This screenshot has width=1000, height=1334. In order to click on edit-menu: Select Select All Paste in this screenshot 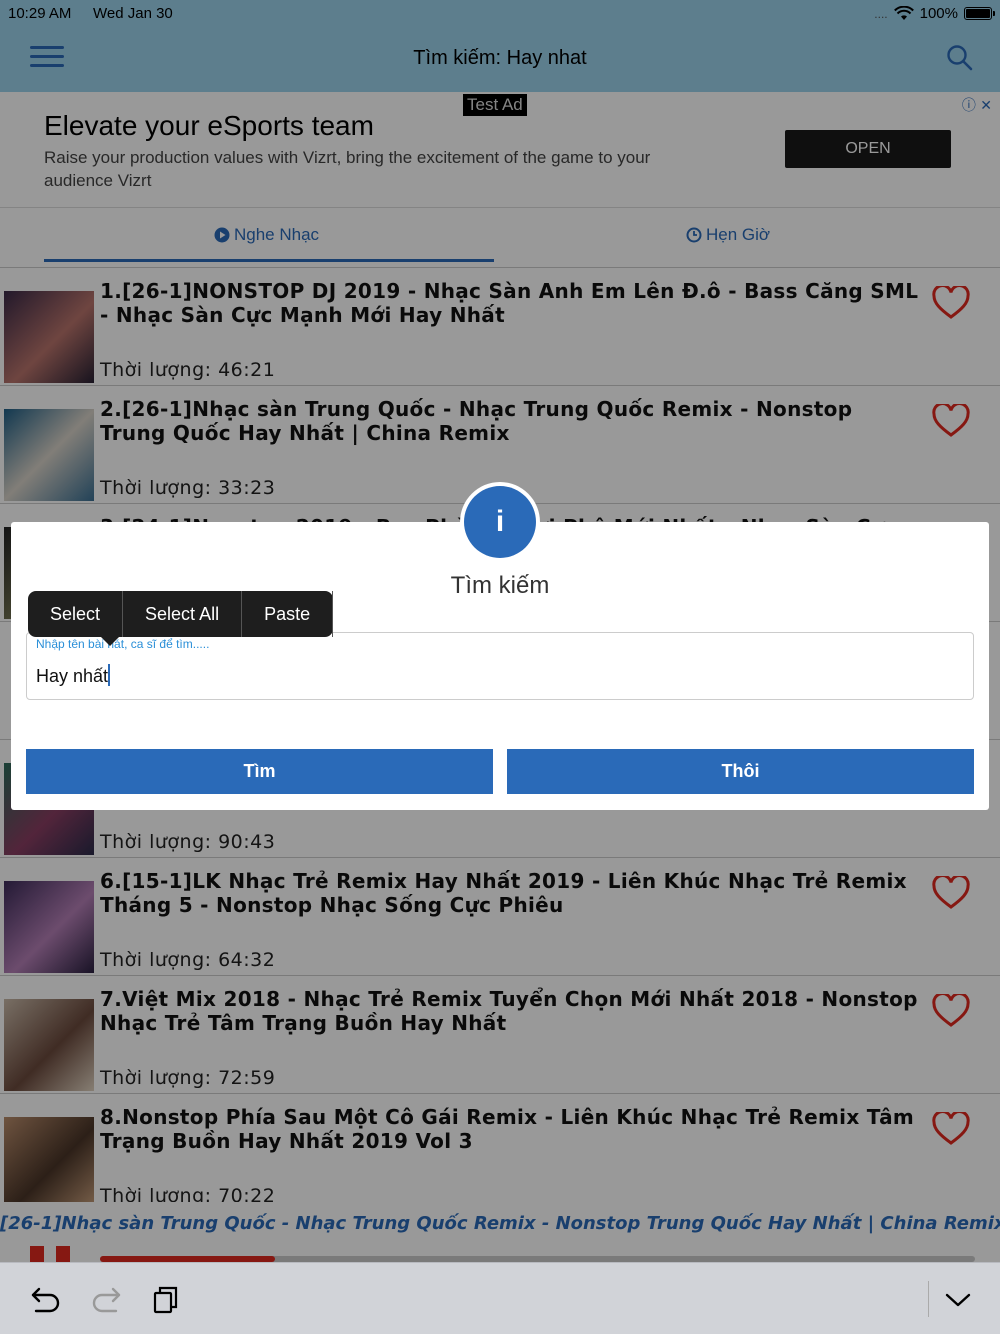, I will do `click(181, 618)`.